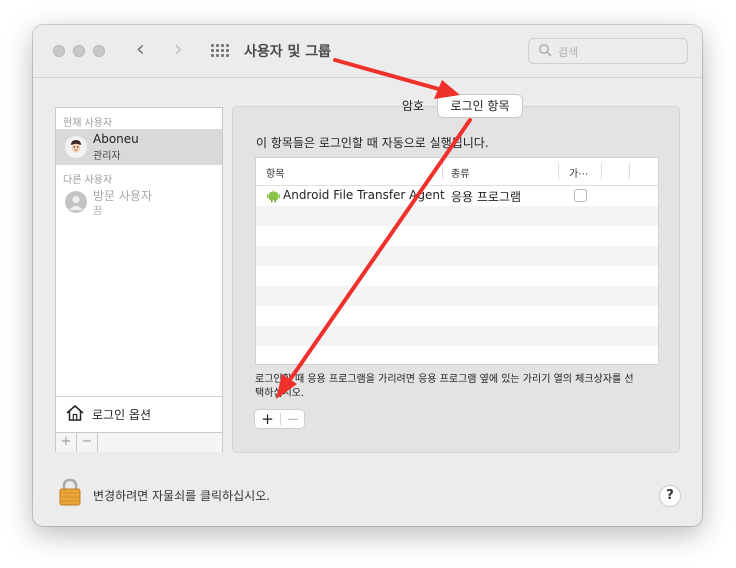 Image resolution: width=736 pixels, height=568 pixels. Describe the element at coordinates (59, 51) in the screenshot. I see `close-button` at that location.